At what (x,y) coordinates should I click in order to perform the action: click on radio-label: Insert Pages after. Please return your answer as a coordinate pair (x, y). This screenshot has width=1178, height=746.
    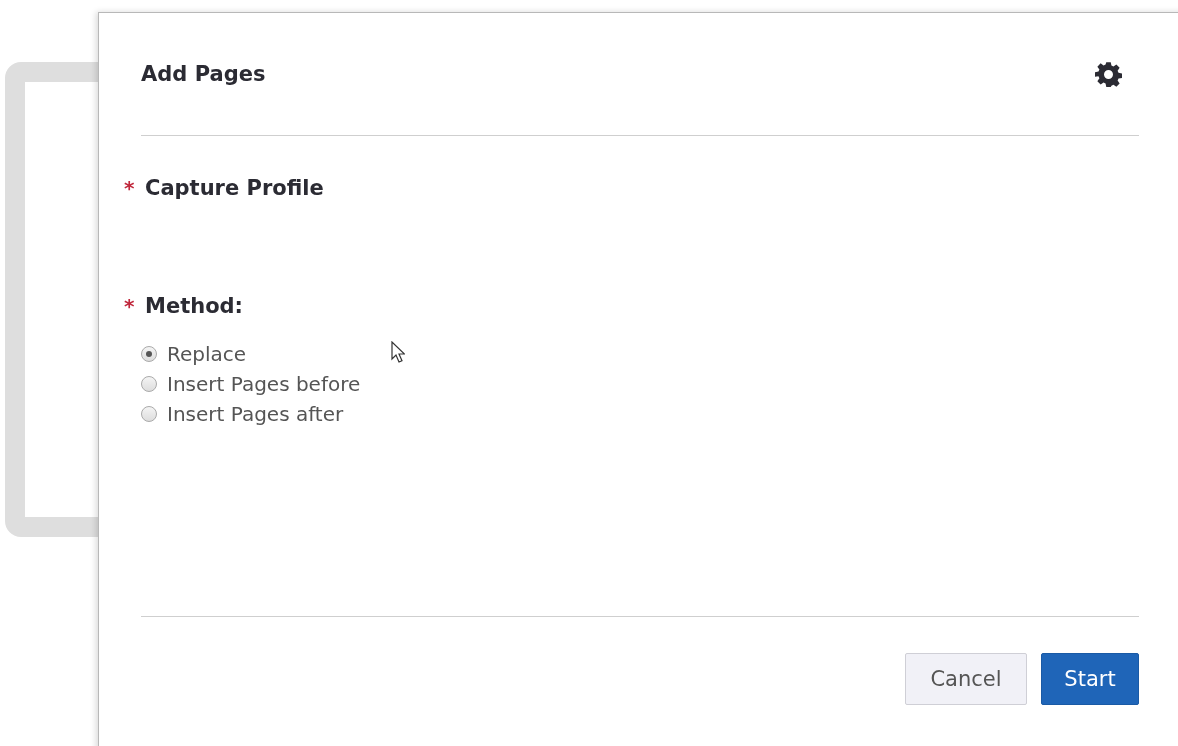
    Looking at the image, I should click on (255, 414).